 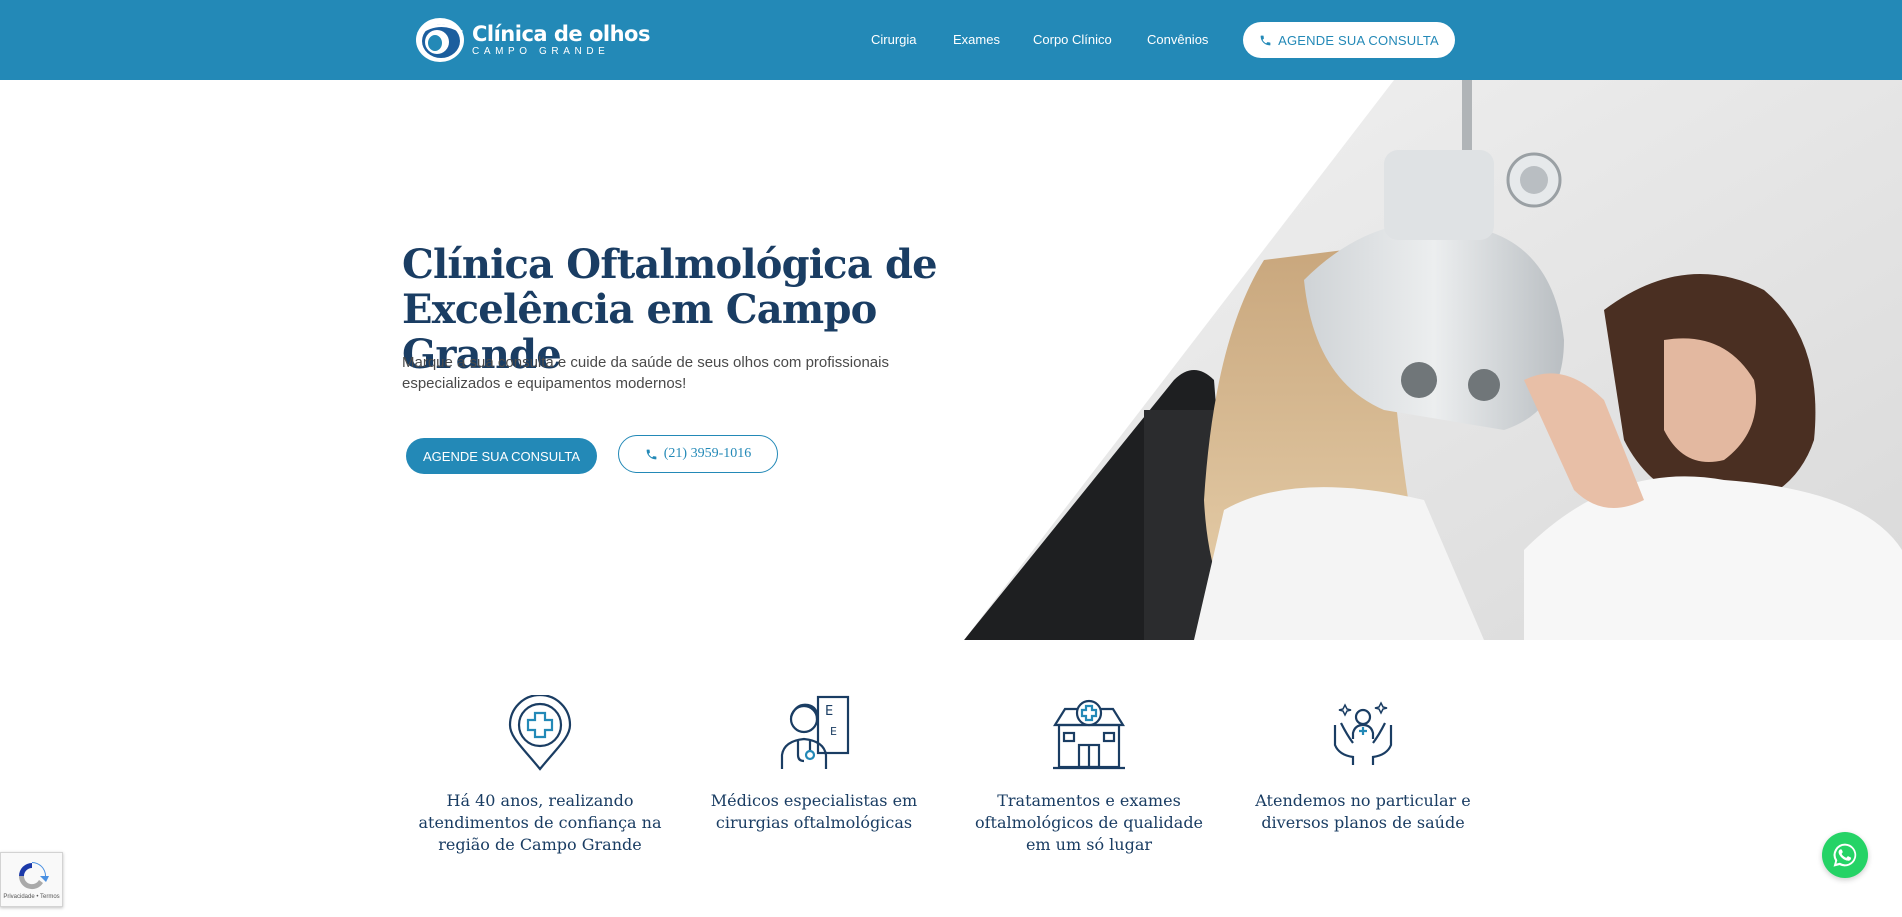 I want to click on phone-number: (21) 3959-1016, so click(x=707, y=453).